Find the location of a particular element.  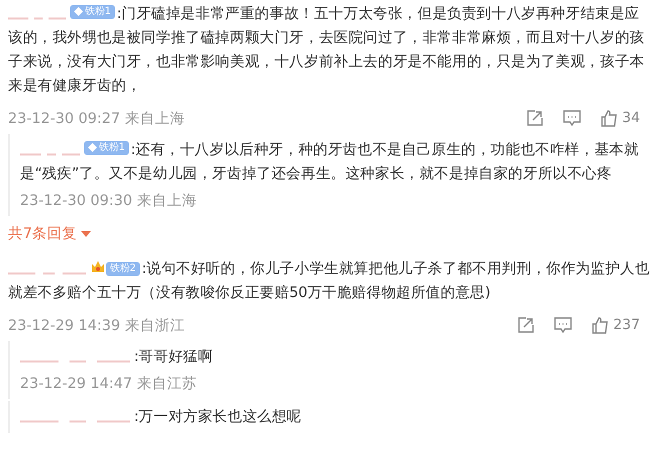

comment-text: 铁粉2 :说句不好听的，你儿子小学生就算把他儿子杀了都不用判刑，你作为监护人也就差不多赔个五十万（没有教唆你反正要赔50万干脆赔得物超所值的意思) is located at coordinates (329, 280).